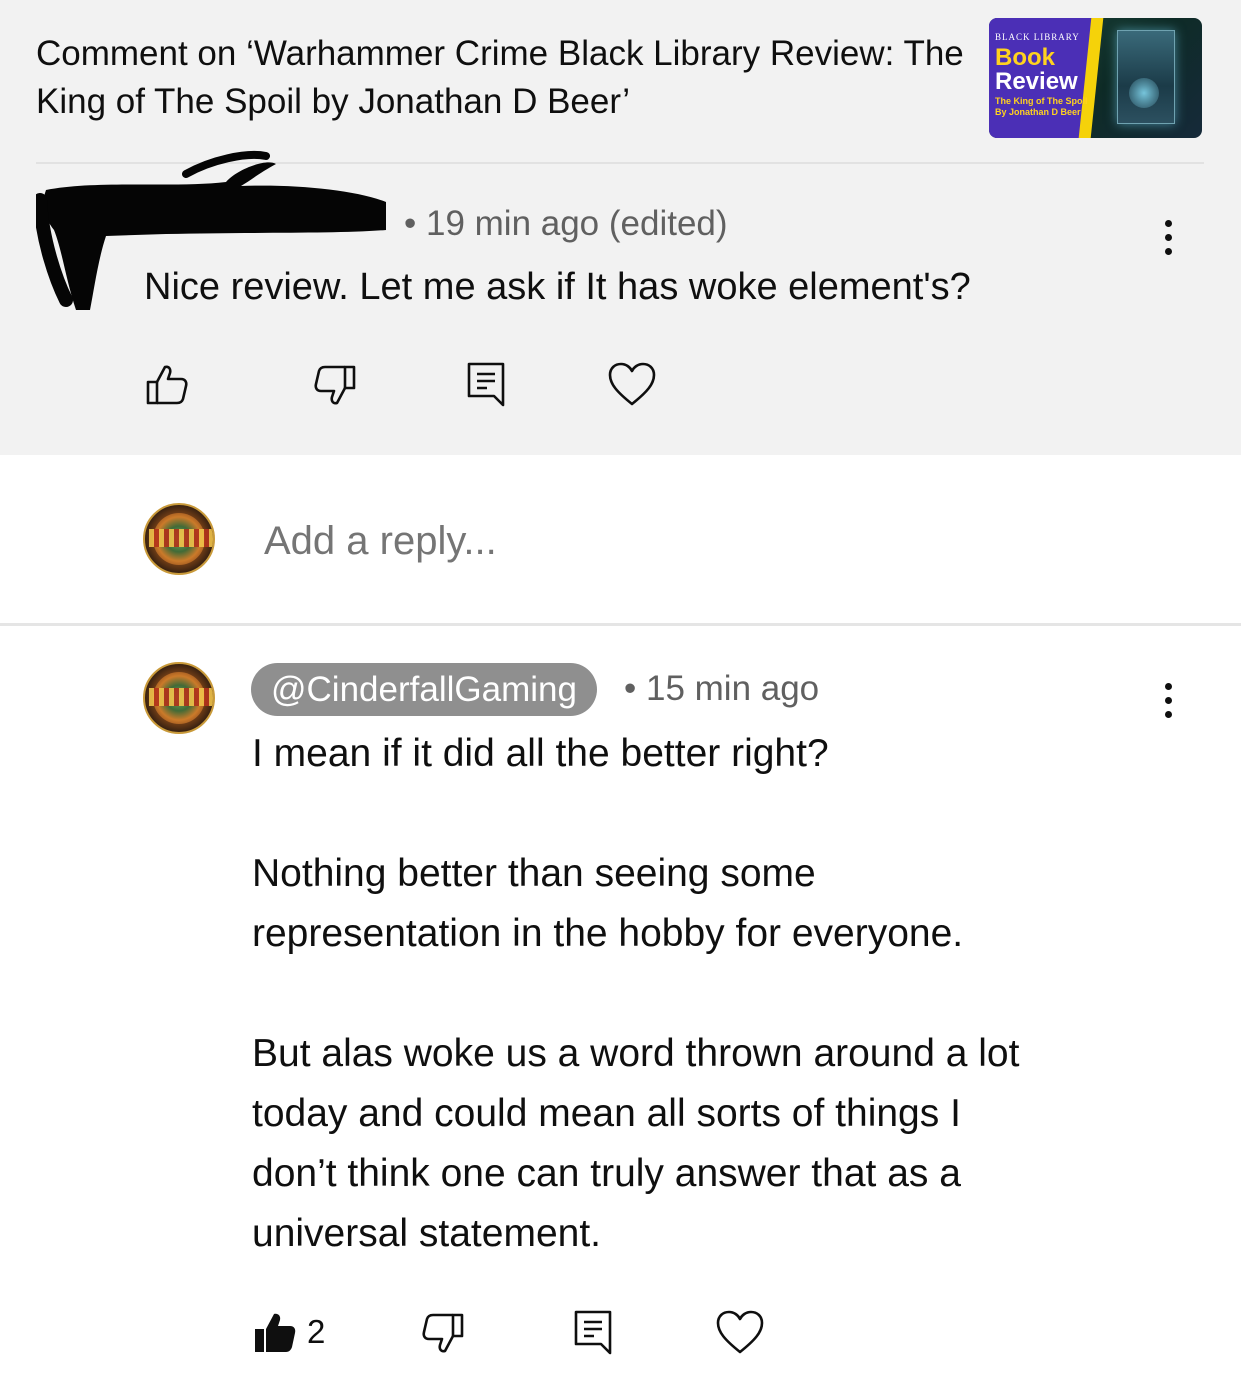 This screenshot has width=1241, height=1378. Describe the element at coordinates (566, 223) in the screenshot. I see `parent-comment-timestamp: • 19 min ago (edited)` at that location.